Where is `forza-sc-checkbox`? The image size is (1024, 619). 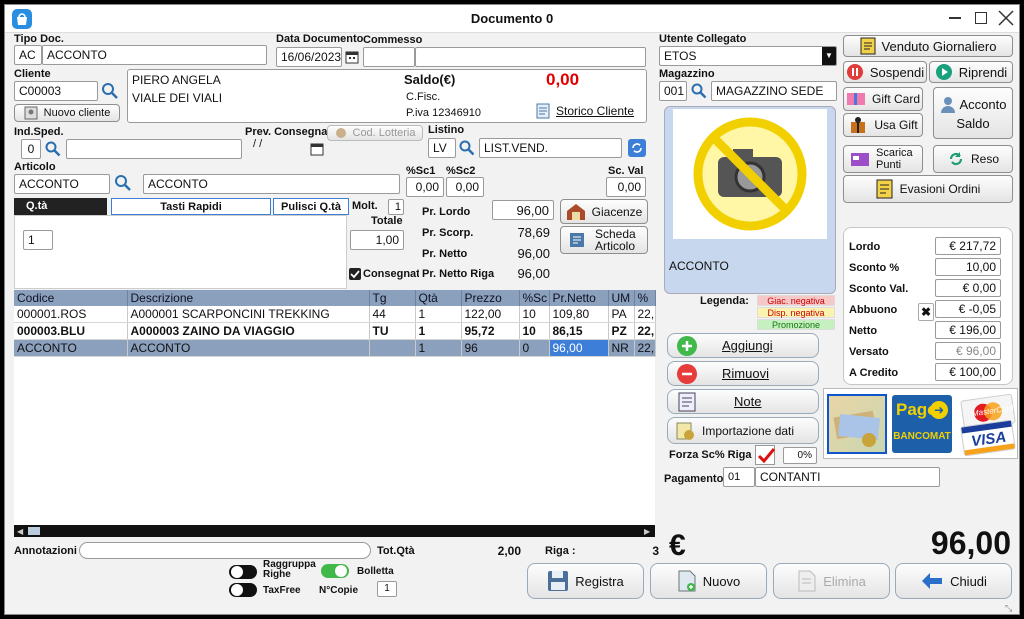
forza-sc-checkbox is located at coordinates (765, 455).